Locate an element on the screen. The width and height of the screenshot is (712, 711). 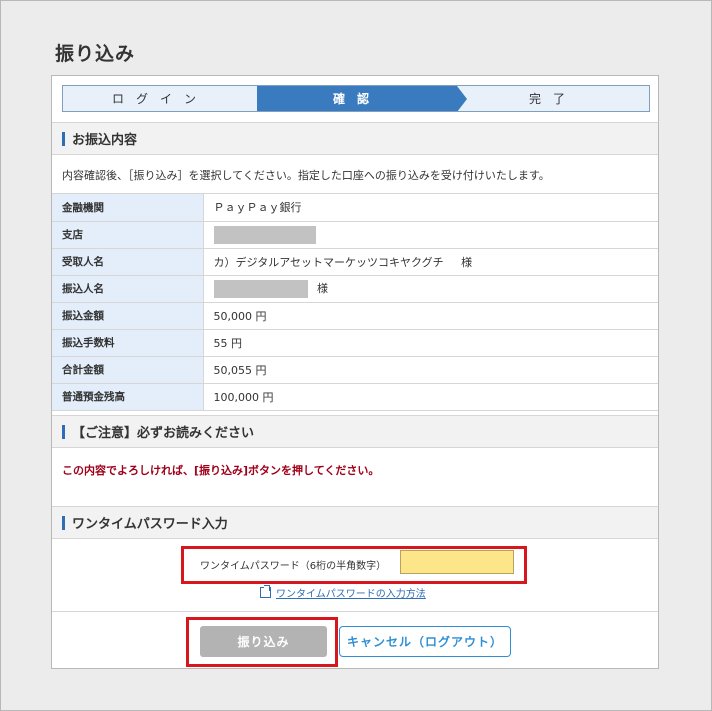
step-indicator: ログイン 確認 完了 is located at coordinates (356, 98).